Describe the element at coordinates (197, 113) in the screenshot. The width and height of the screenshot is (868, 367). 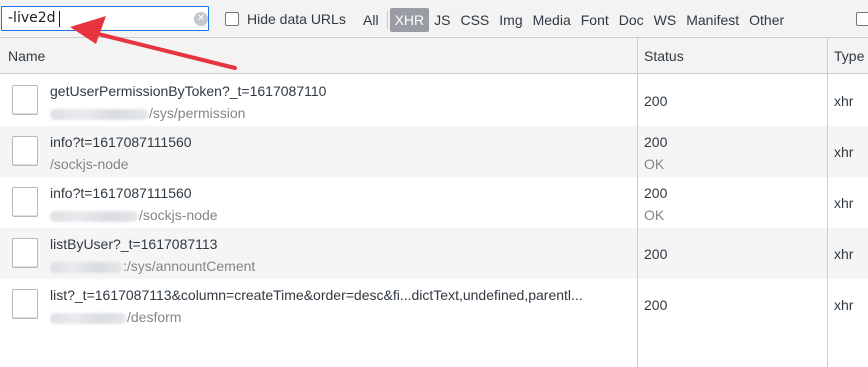
I see `request-path-text: /sys/permission` at that location.